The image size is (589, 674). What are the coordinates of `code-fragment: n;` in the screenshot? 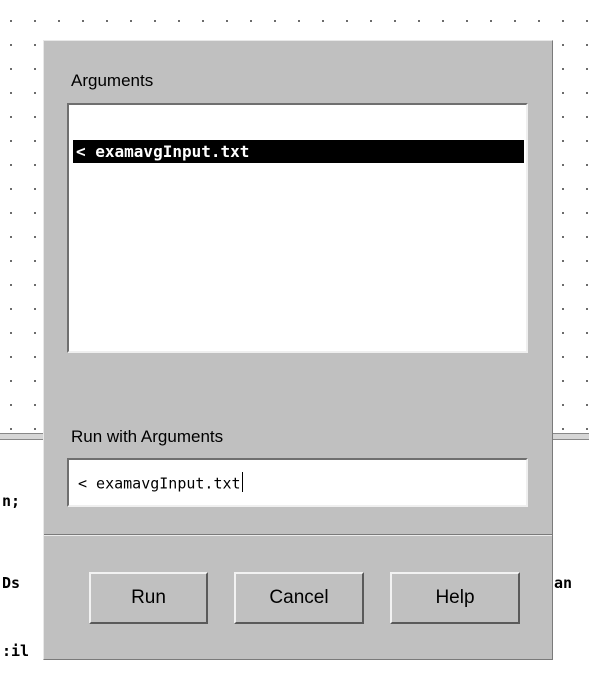 It's located at (11, 501).